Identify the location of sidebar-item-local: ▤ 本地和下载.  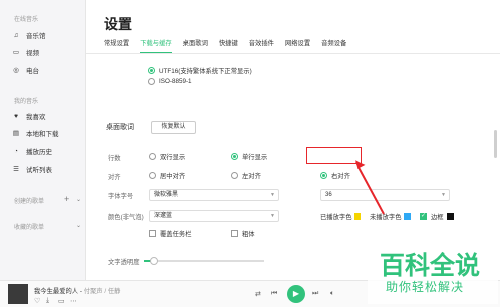
(35, 133).